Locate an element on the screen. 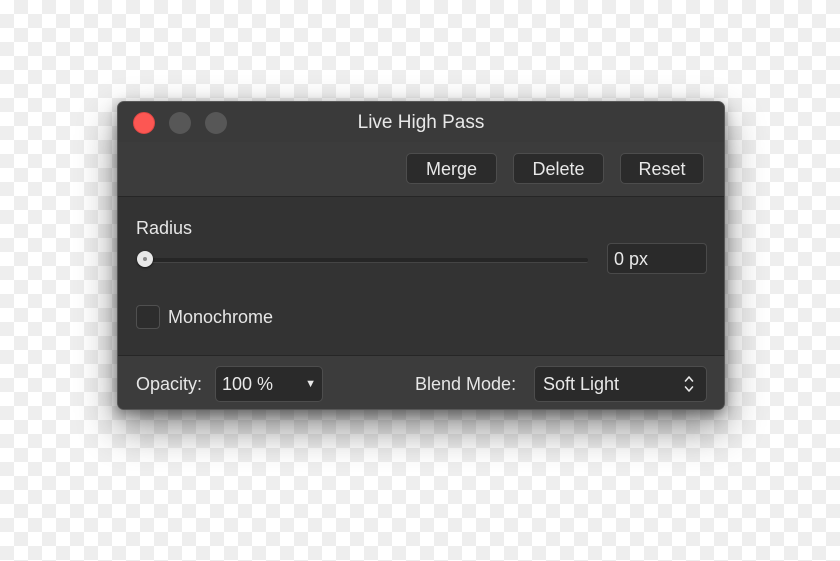 The width and height of the screenshot is (840, 561). toolbar: Merge Delete Reset is located at coordinates (421, 169).